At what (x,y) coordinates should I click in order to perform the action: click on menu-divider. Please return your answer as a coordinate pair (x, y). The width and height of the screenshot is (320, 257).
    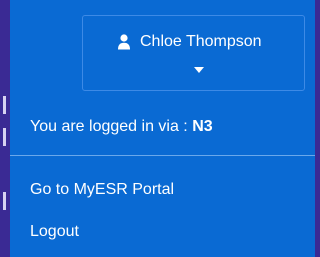
    Looking at the image, I should click on (162, 155).